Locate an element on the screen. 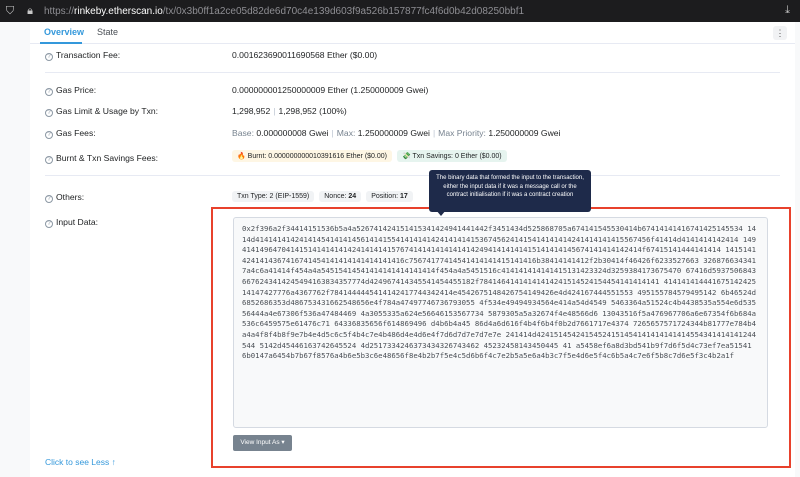 This screenshot has height=477, width=800. base-fee: 0.000000008 Gwei is located at coordinates (292, 133).